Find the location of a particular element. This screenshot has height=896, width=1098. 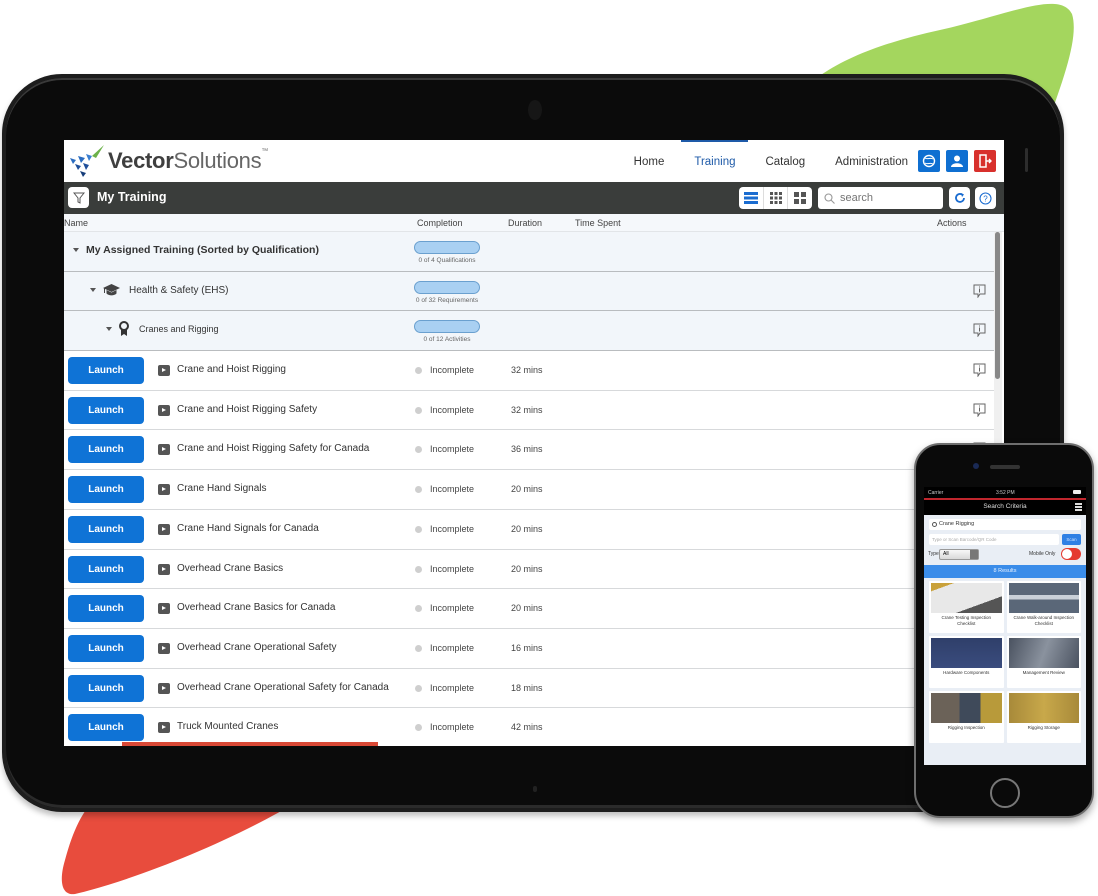

small-grid-view-button is located at coordinates (776, 198).